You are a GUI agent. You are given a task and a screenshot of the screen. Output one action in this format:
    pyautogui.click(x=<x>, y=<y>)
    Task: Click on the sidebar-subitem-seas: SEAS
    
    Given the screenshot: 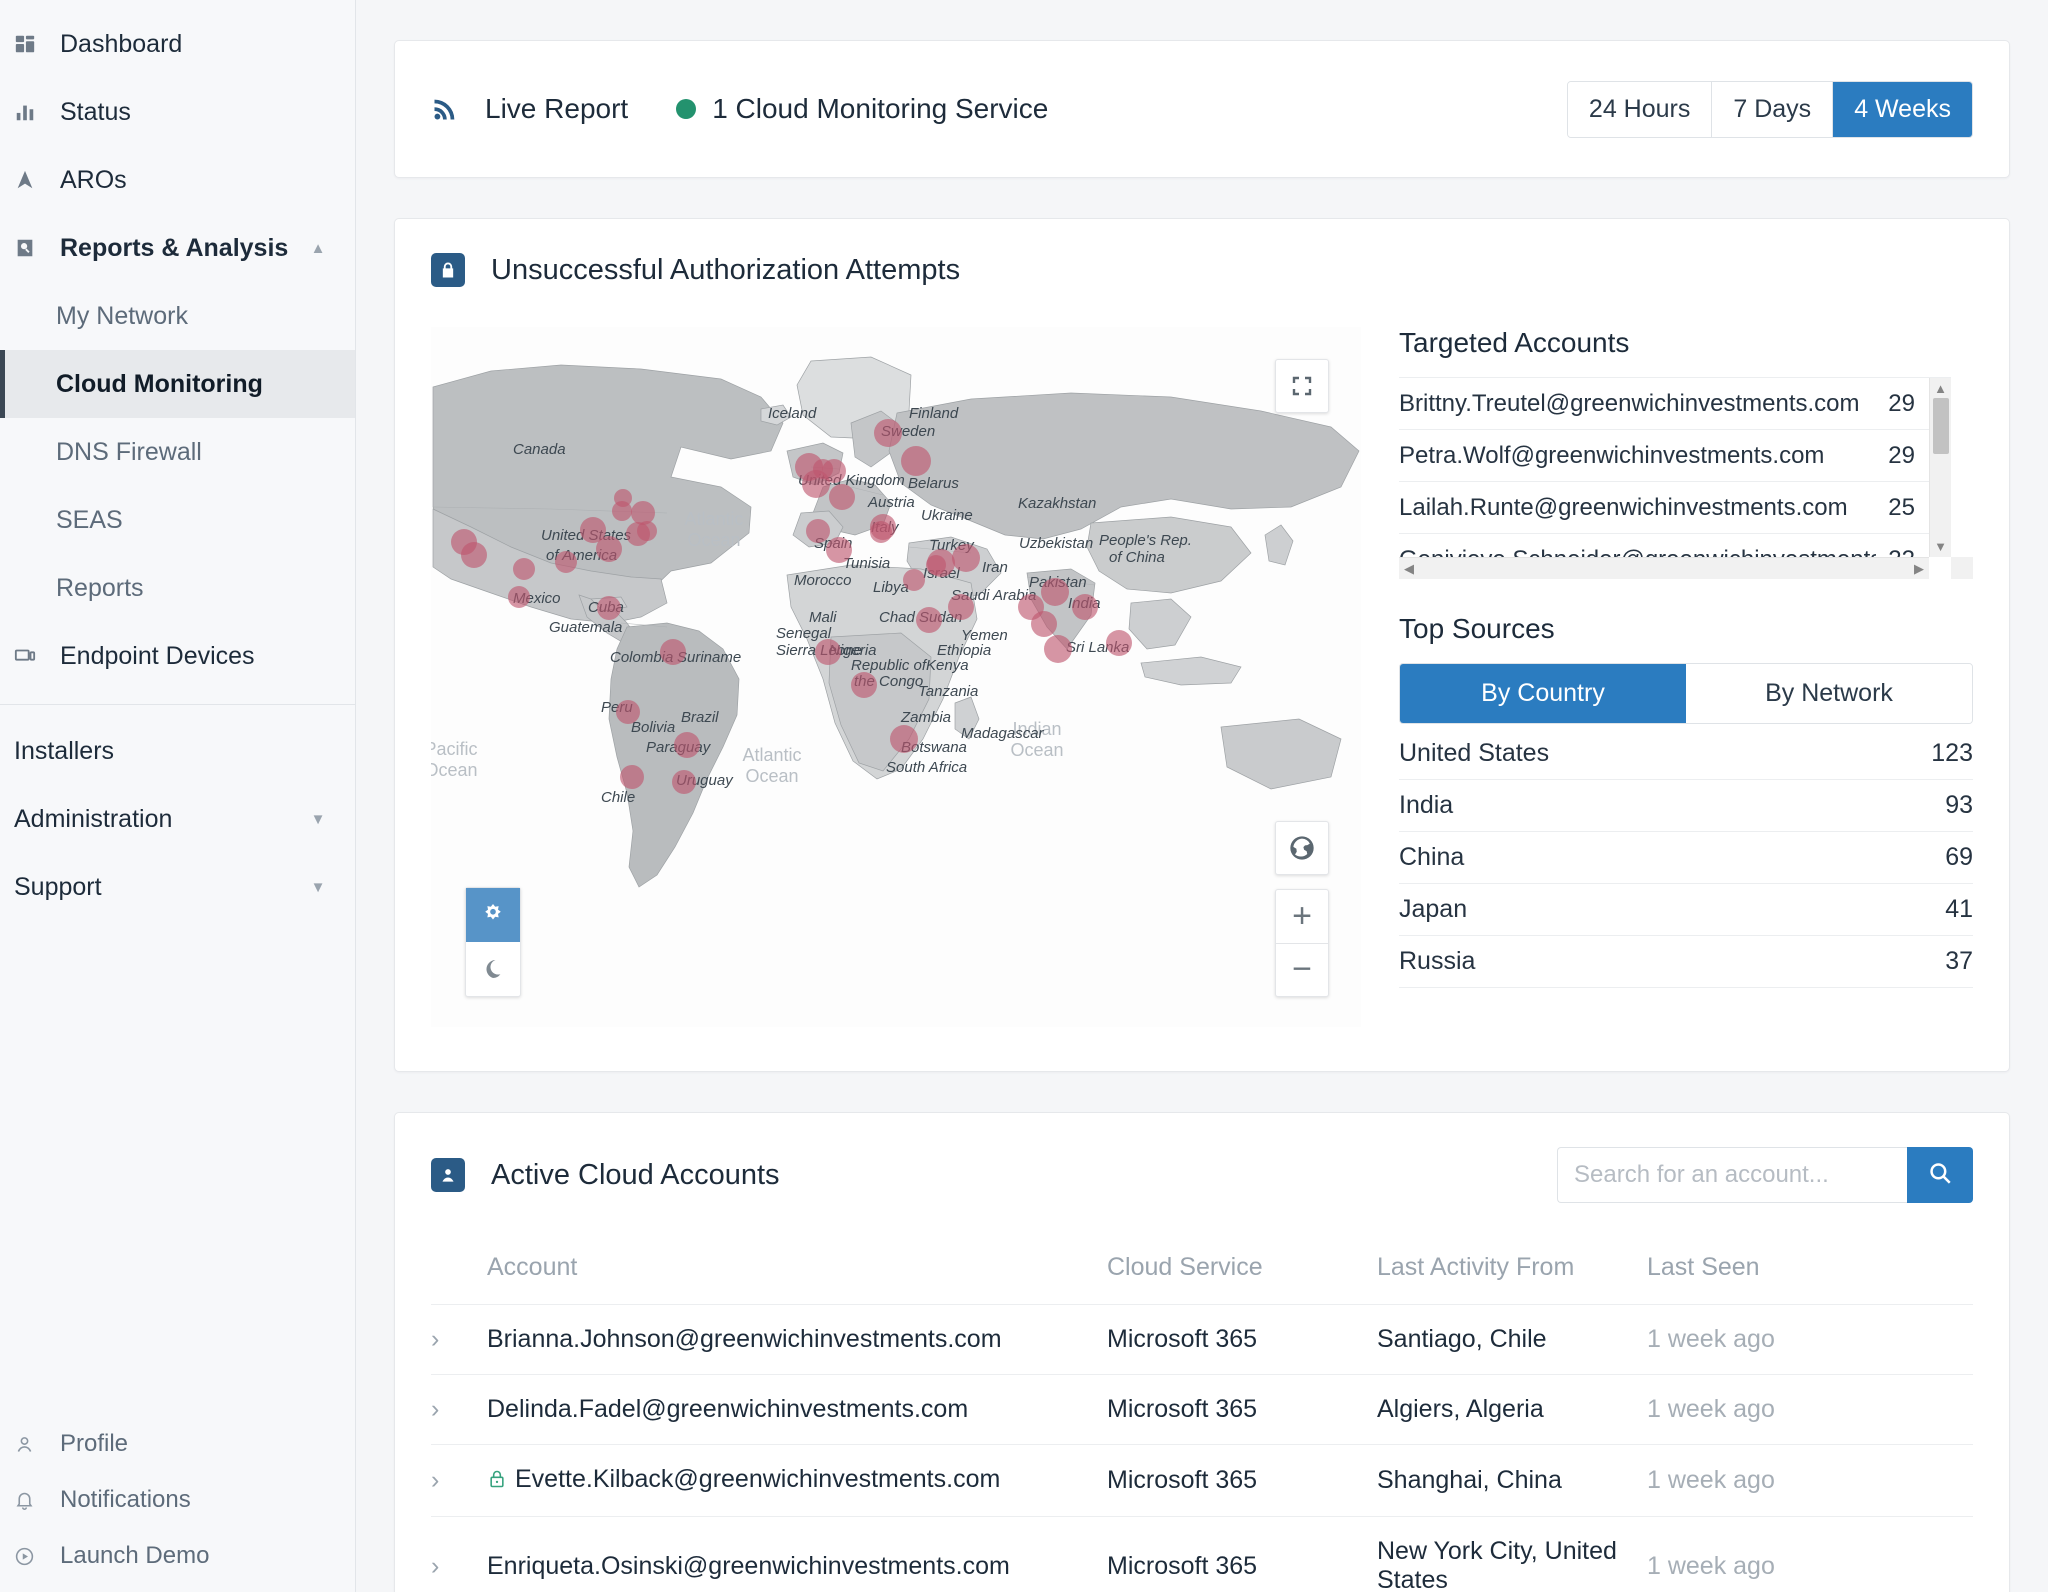 What is the action you would take?
    pyautogui.click(x=177, y=520)
    